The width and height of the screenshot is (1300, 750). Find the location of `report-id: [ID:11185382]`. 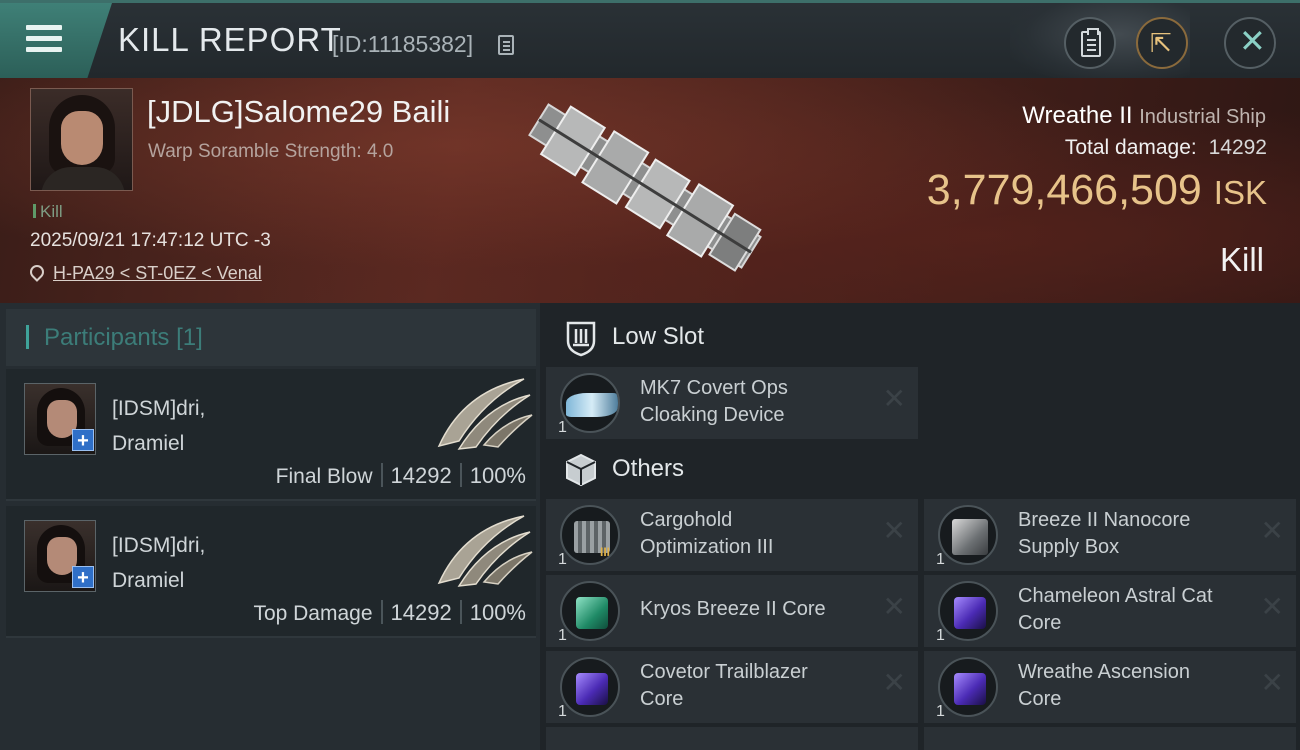

report-id: [ID:11185382] is located at coordinates (403, 44).